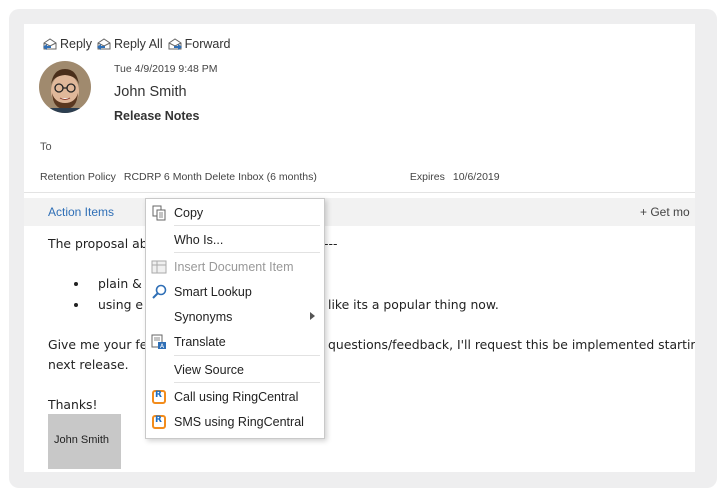 This screenshot has height=489, width=721. Describe the element at coordinates (159, 213) in the screenshot. I see `copy-icon` at that location.